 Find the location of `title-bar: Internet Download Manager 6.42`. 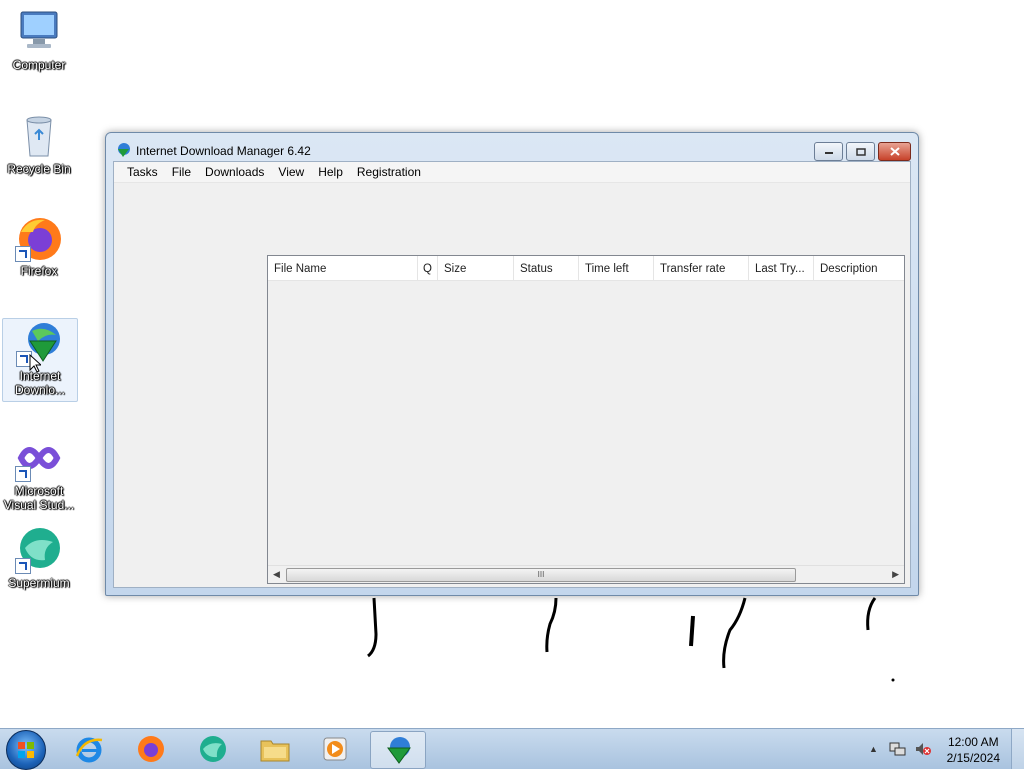

title-bar: Internet Download Manager 6.42 is located at coordinates (512, 148).